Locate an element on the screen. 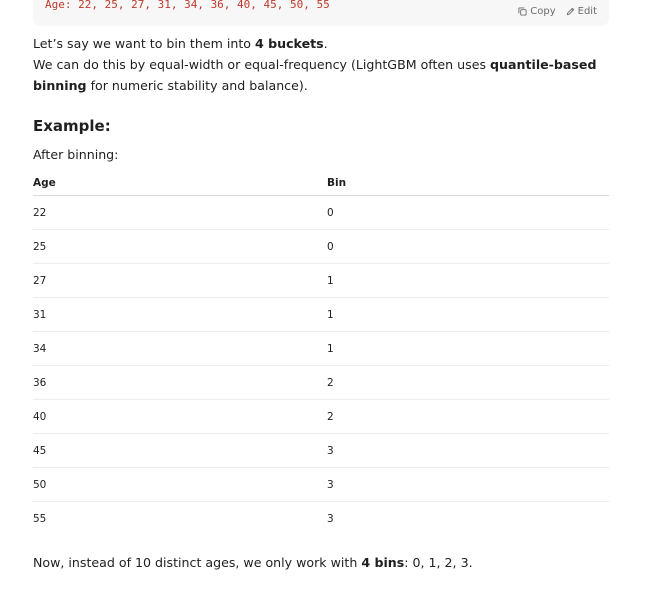 The image size is (654, 589). table-row: 27 1 is located at coordinates (321, 280).